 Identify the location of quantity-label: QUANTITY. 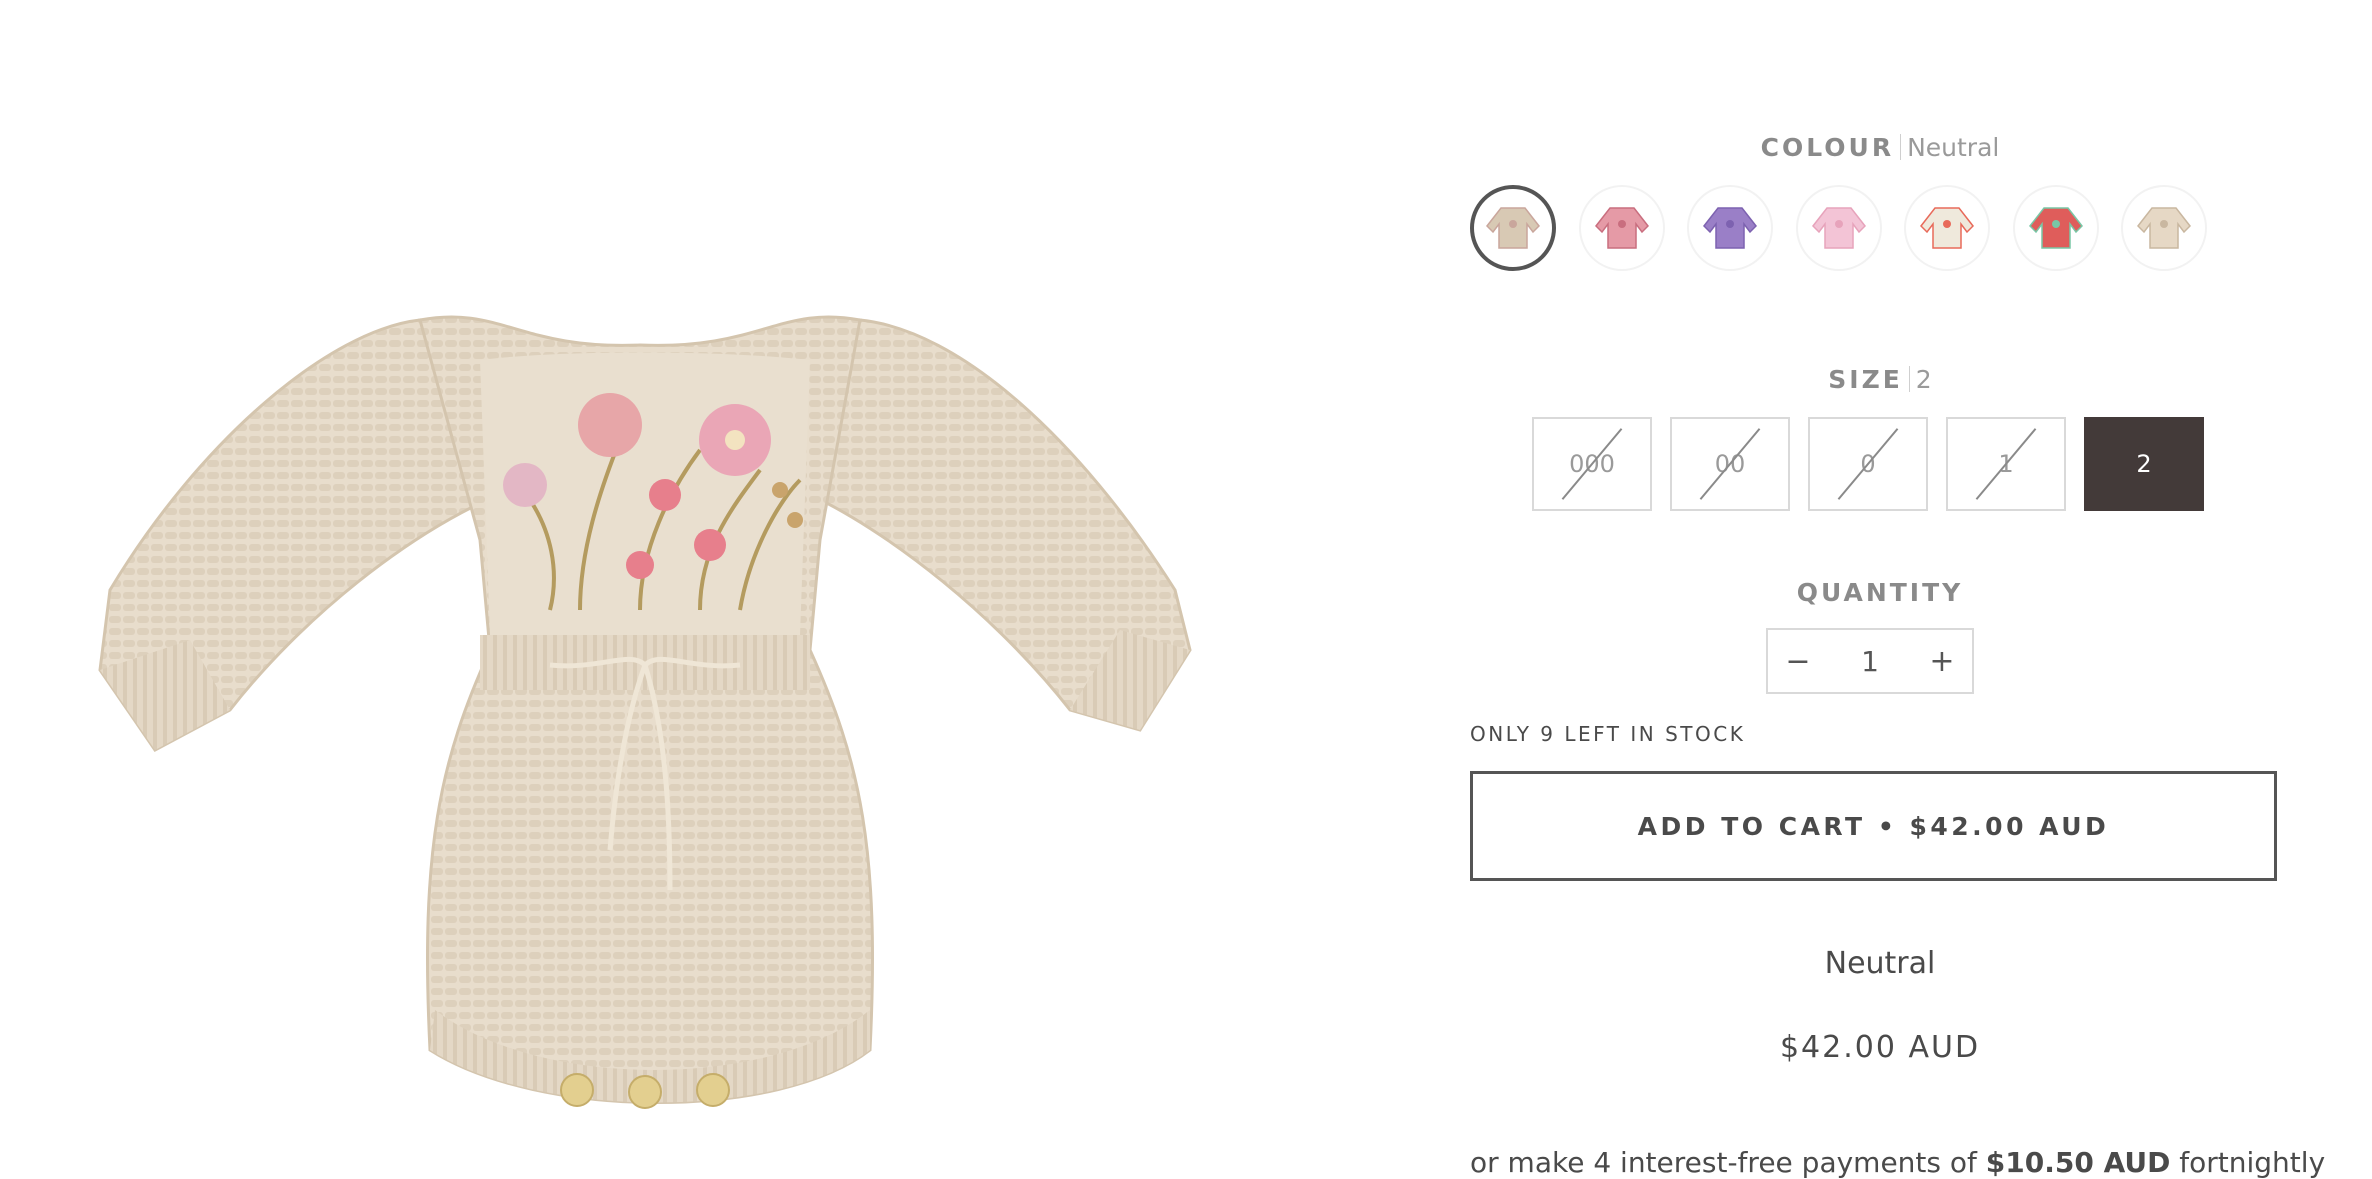
(1880, 592).